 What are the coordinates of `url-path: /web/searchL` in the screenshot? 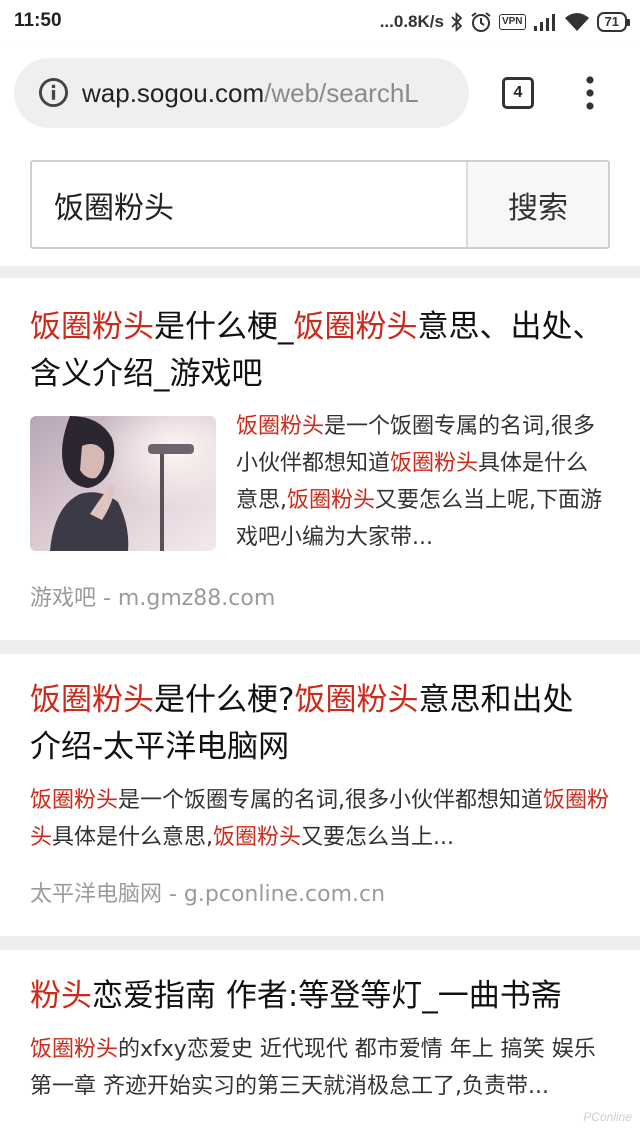 It's located at (341, 93).